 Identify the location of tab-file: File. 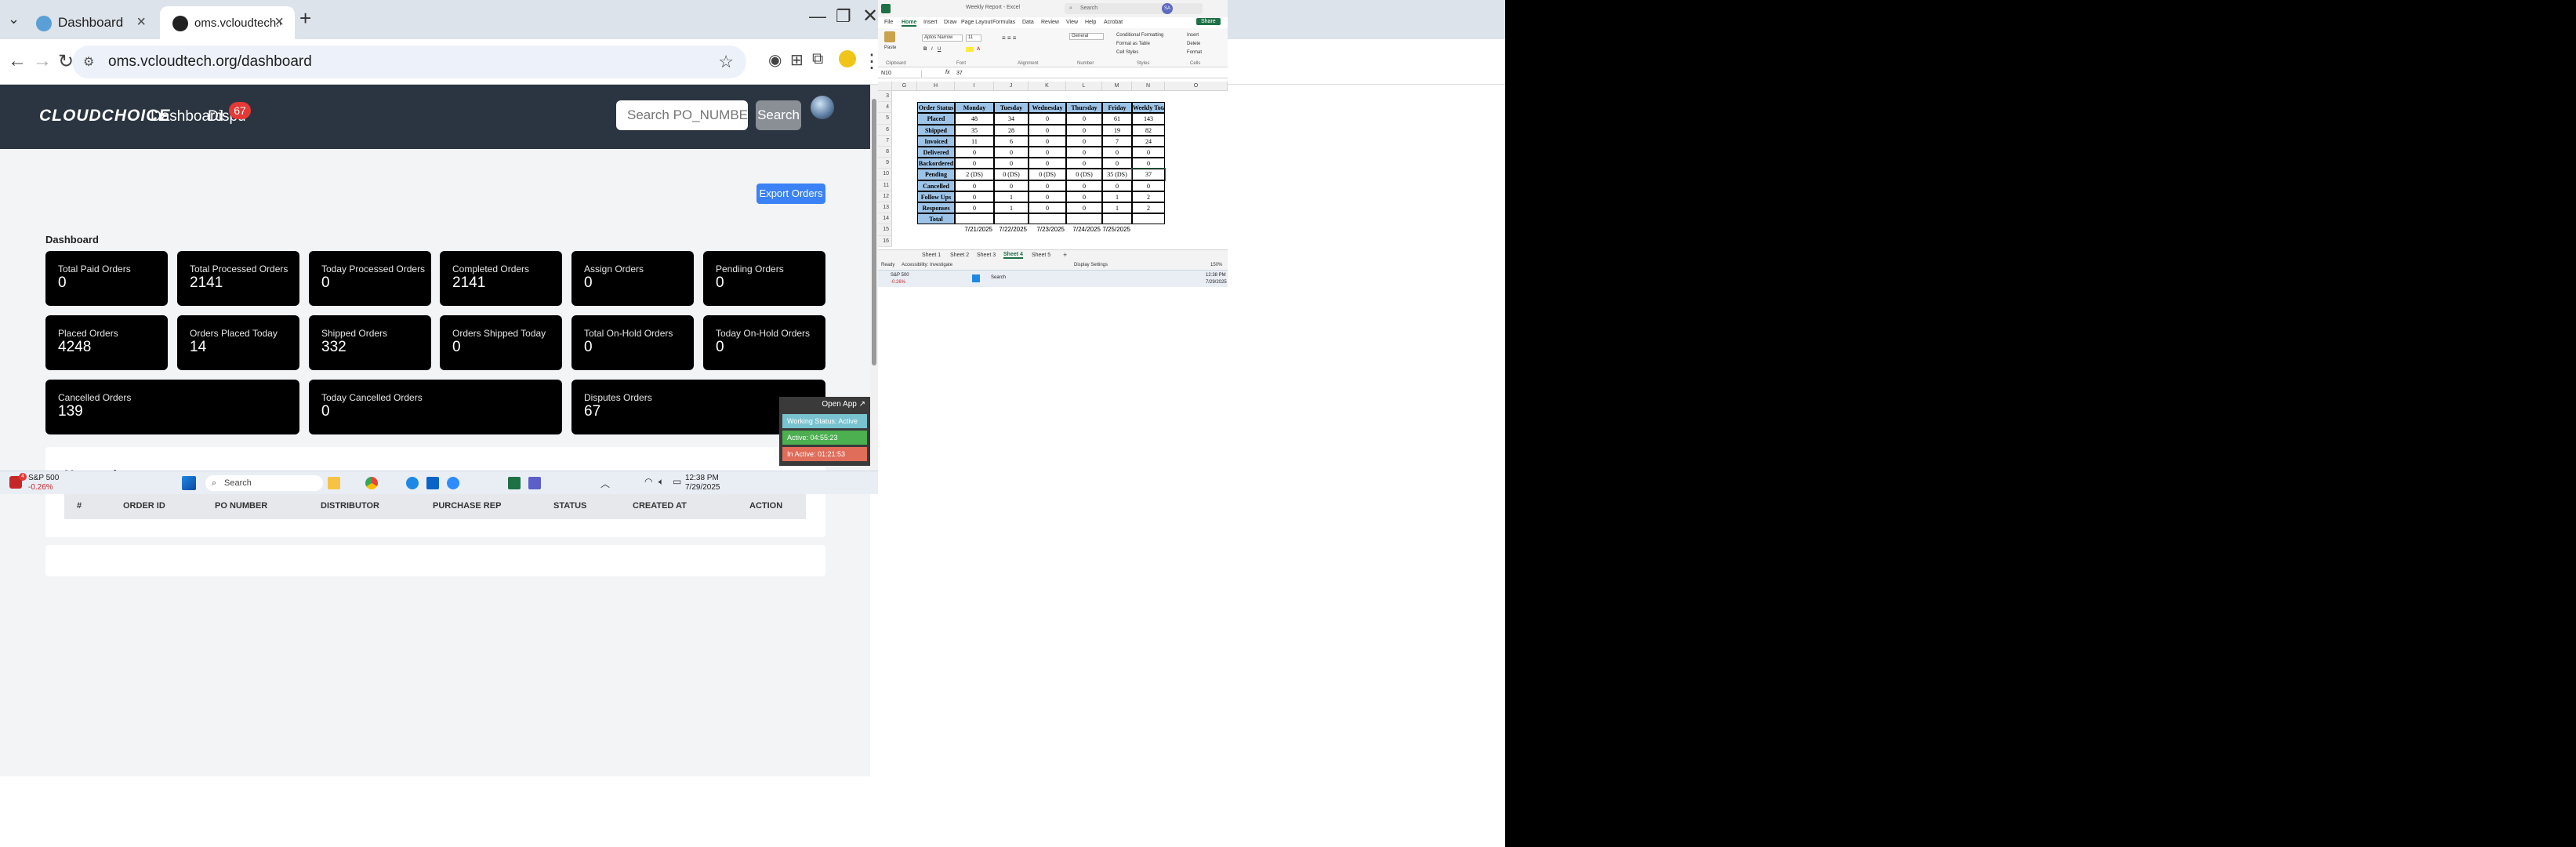
(888, 22).